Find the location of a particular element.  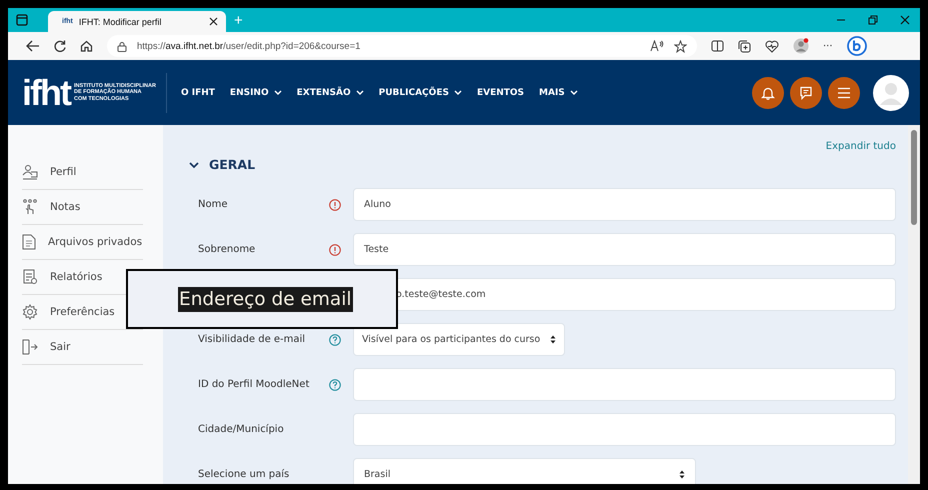

report-icon is located at coordinates (30, 277).